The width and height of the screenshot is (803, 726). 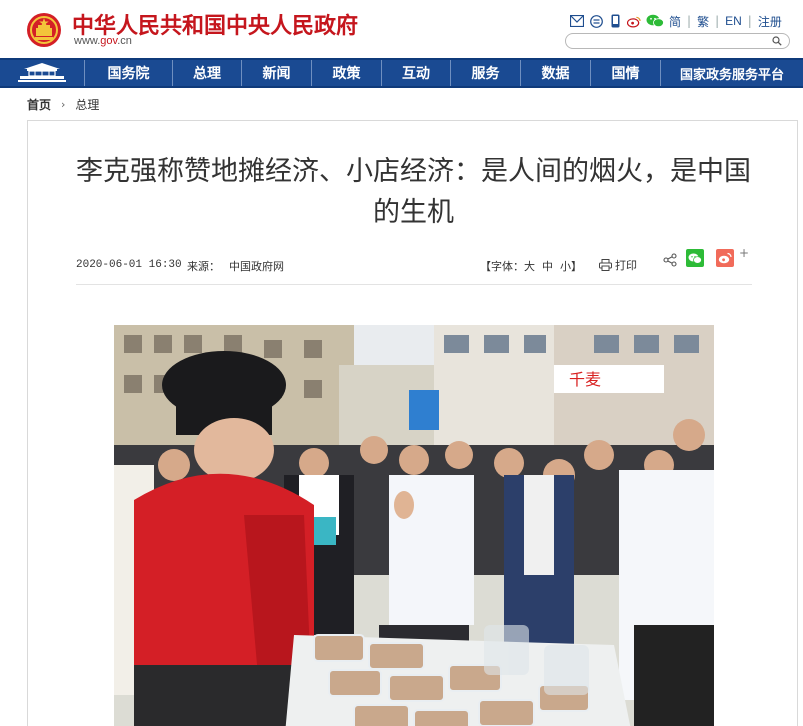 What do you see at coordinates (276, 73) in the screenshot?
I see `nav-item-news: 新闻` at bounding box center [276, 73].